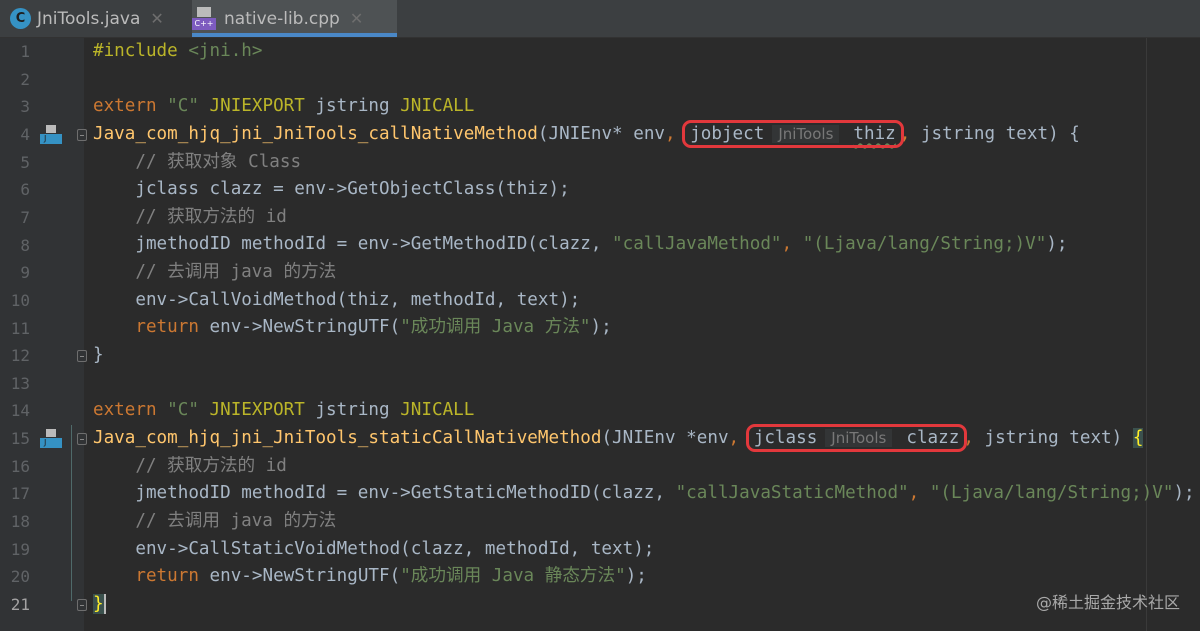 This screenshot has height=631, width=1200. I want to click on code-line: #include <jni.h>, so click(644, 52).